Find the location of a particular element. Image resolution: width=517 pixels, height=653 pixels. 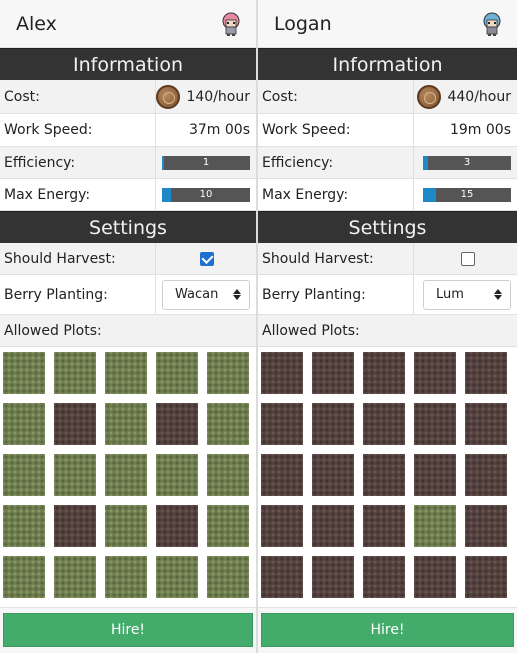

berry-planting-label: Berry Planting: is located at coordinates (336, 294).